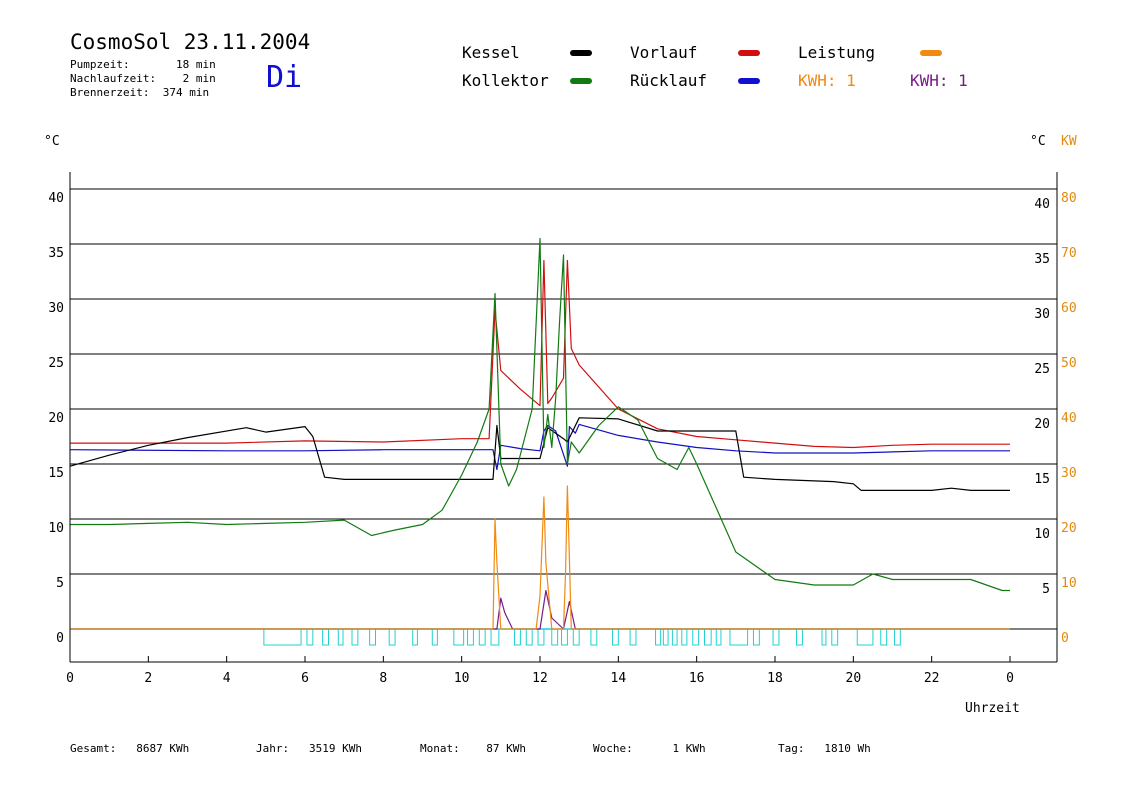 The image size is (1148, 812). I want to click on y-tick-label-right: 10, so click(1042, 534).